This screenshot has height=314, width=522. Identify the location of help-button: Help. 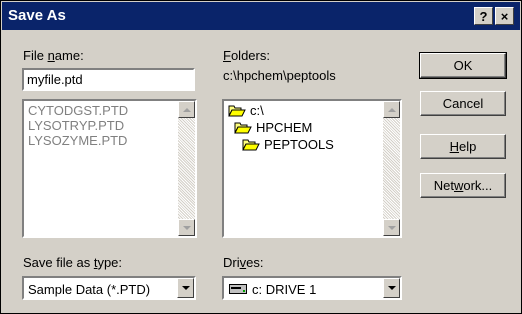
(463, 146).